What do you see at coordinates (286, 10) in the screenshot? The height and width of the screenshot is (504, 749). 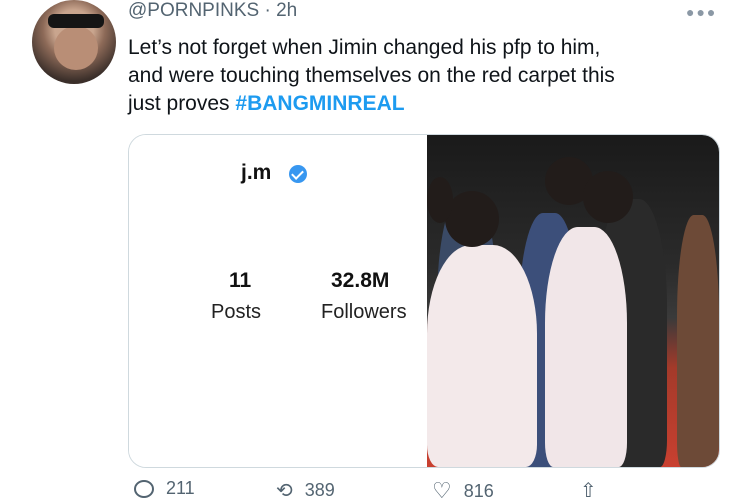 I see `tweet-time: 2h` at bounding box center [286, 10].